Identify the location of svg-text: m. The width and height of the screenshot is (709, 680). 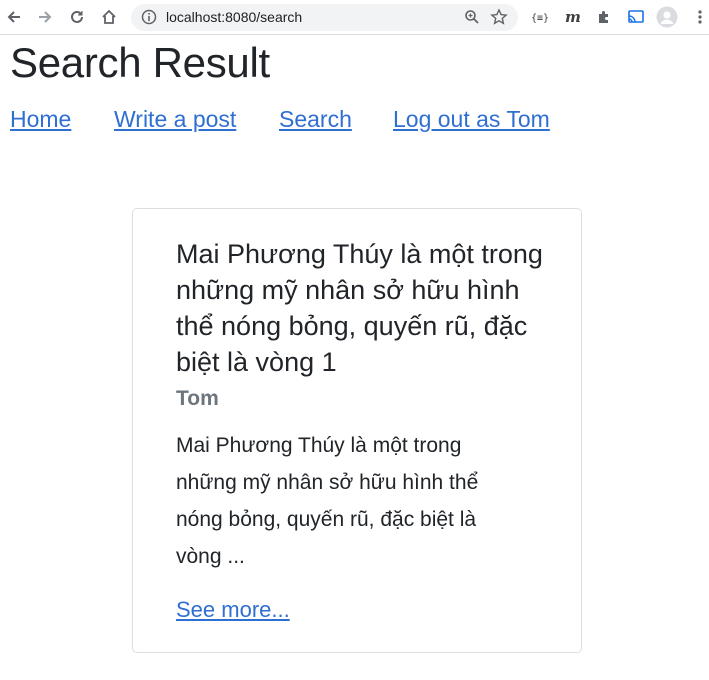
(573, 17).